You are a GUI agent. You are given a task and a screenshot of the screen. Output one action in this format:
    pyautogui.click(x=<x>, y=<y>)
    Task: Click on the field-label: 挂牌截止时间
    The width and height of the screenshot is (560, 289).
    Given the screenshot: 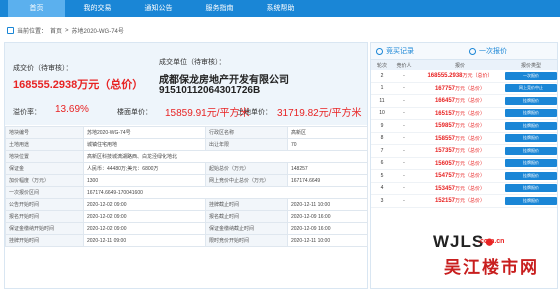 What is the action you would take?
    pyautogui.click(x=246, y=204)
    